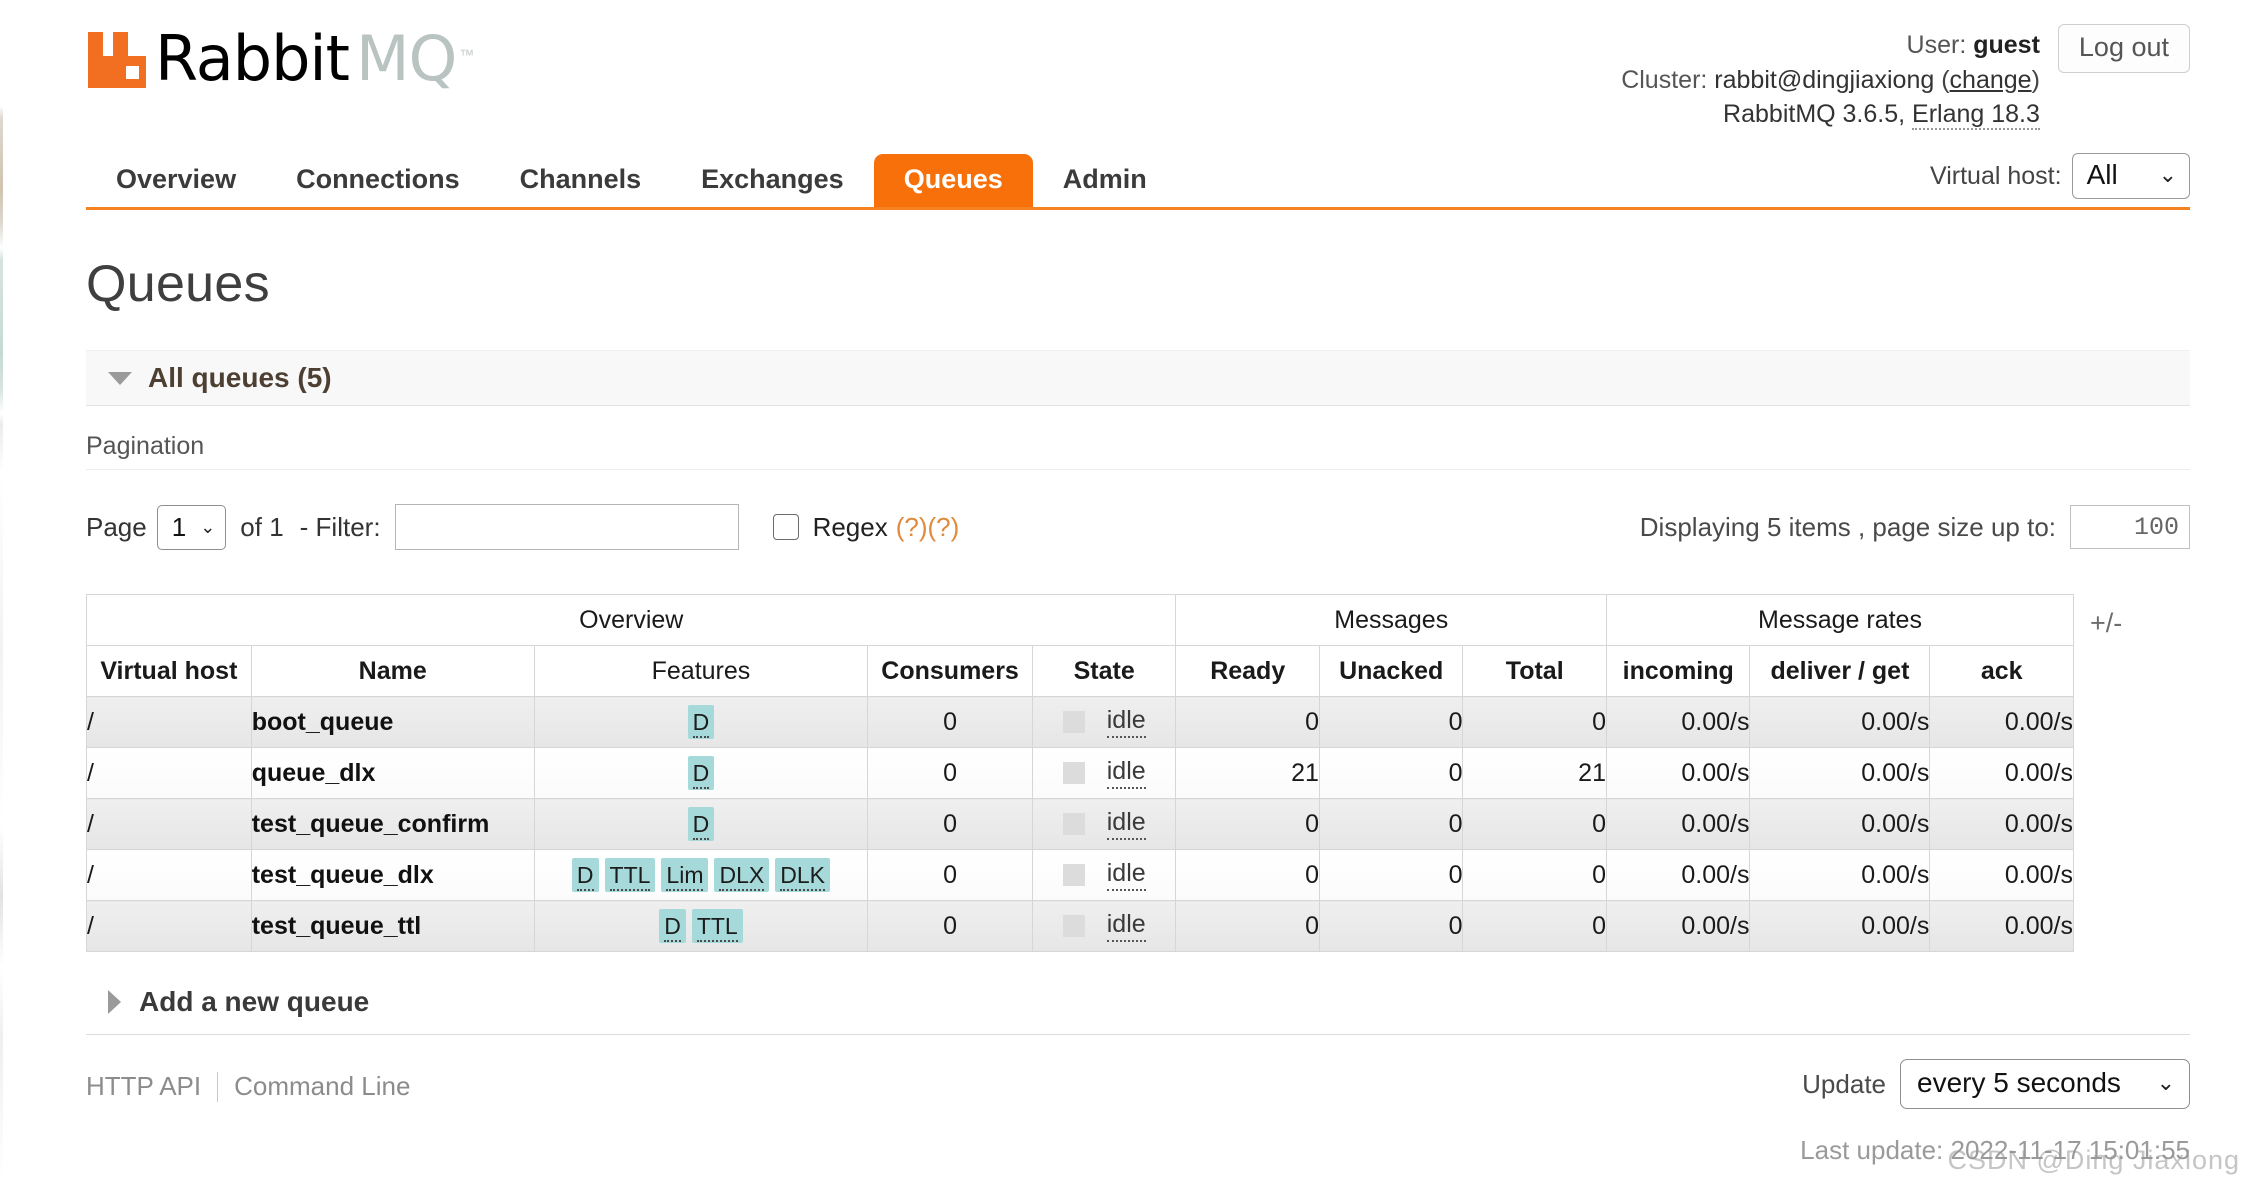  Describe the element at coordinates (322, 1086) in the screenshot. I see `command-line-link: Command Line` at that location.